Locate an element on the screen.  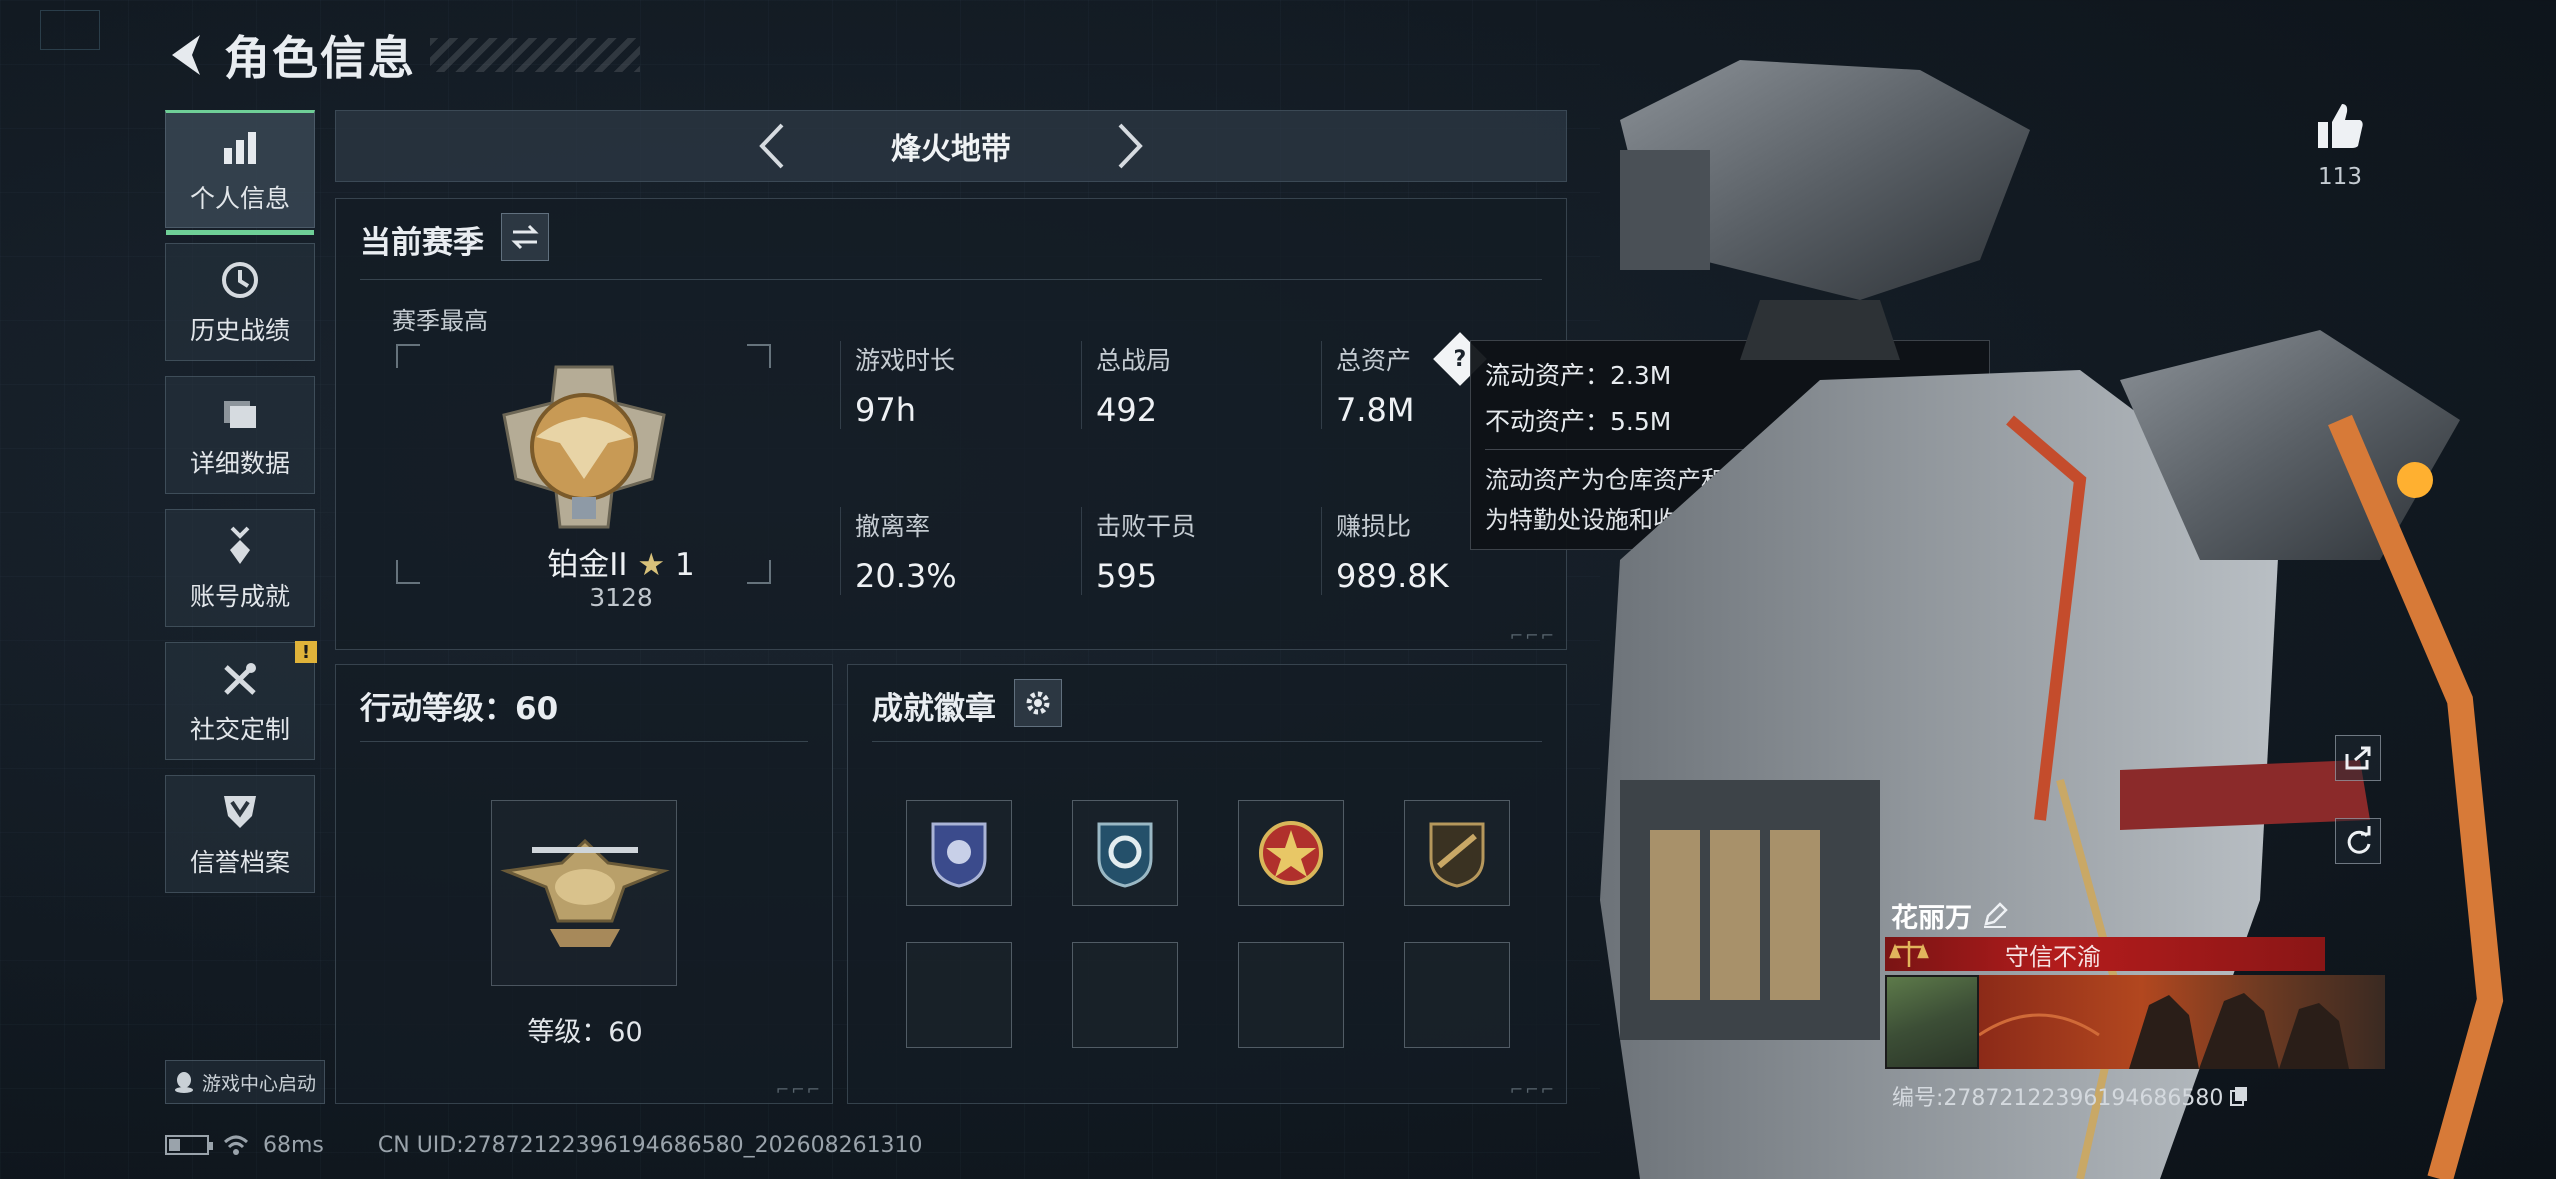
chevron-right-icon is located at coordinates (1130, 146).